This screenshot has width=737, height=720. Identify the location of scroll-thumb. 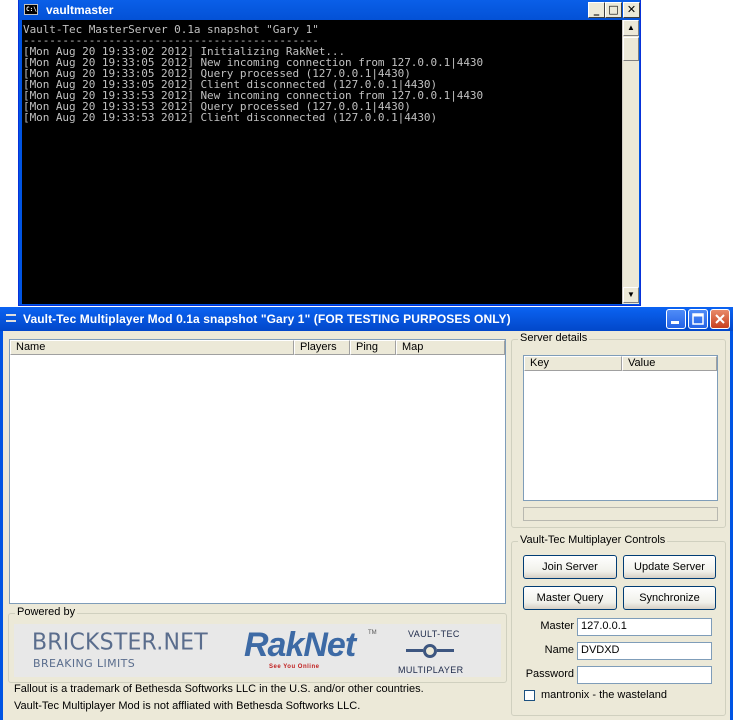
(631, 49).